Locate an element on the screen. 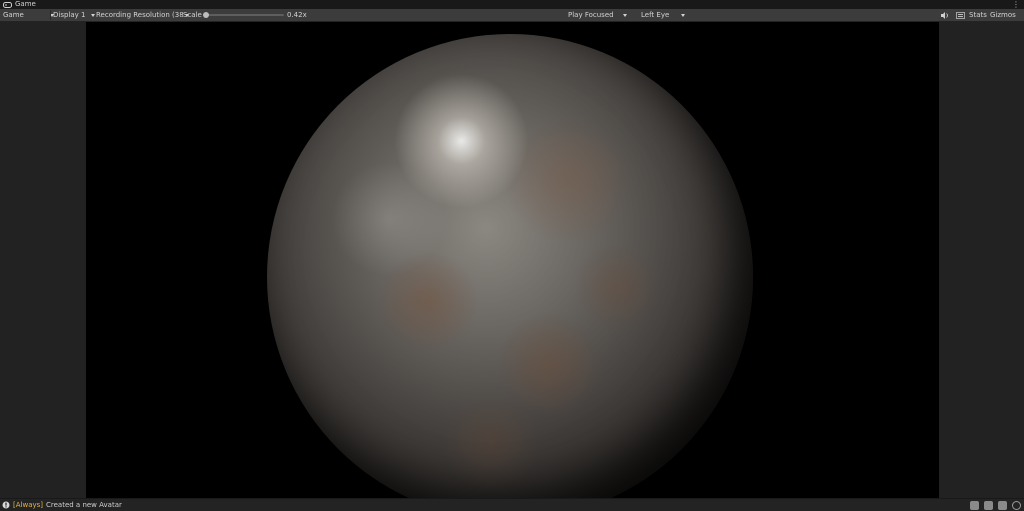 The image size is (1024, 511). eye-label: Left Eye is located at coordinates (655, 15).